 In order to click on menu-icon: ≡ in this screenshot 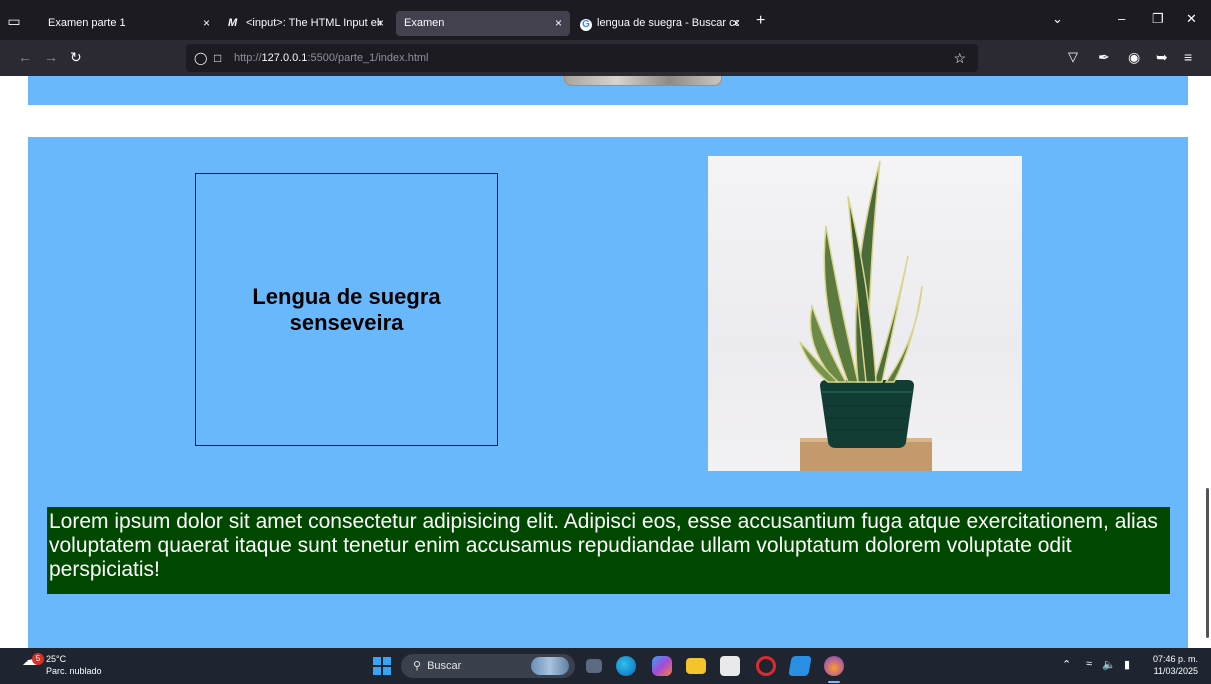, I will do `click(1188, 57)`.